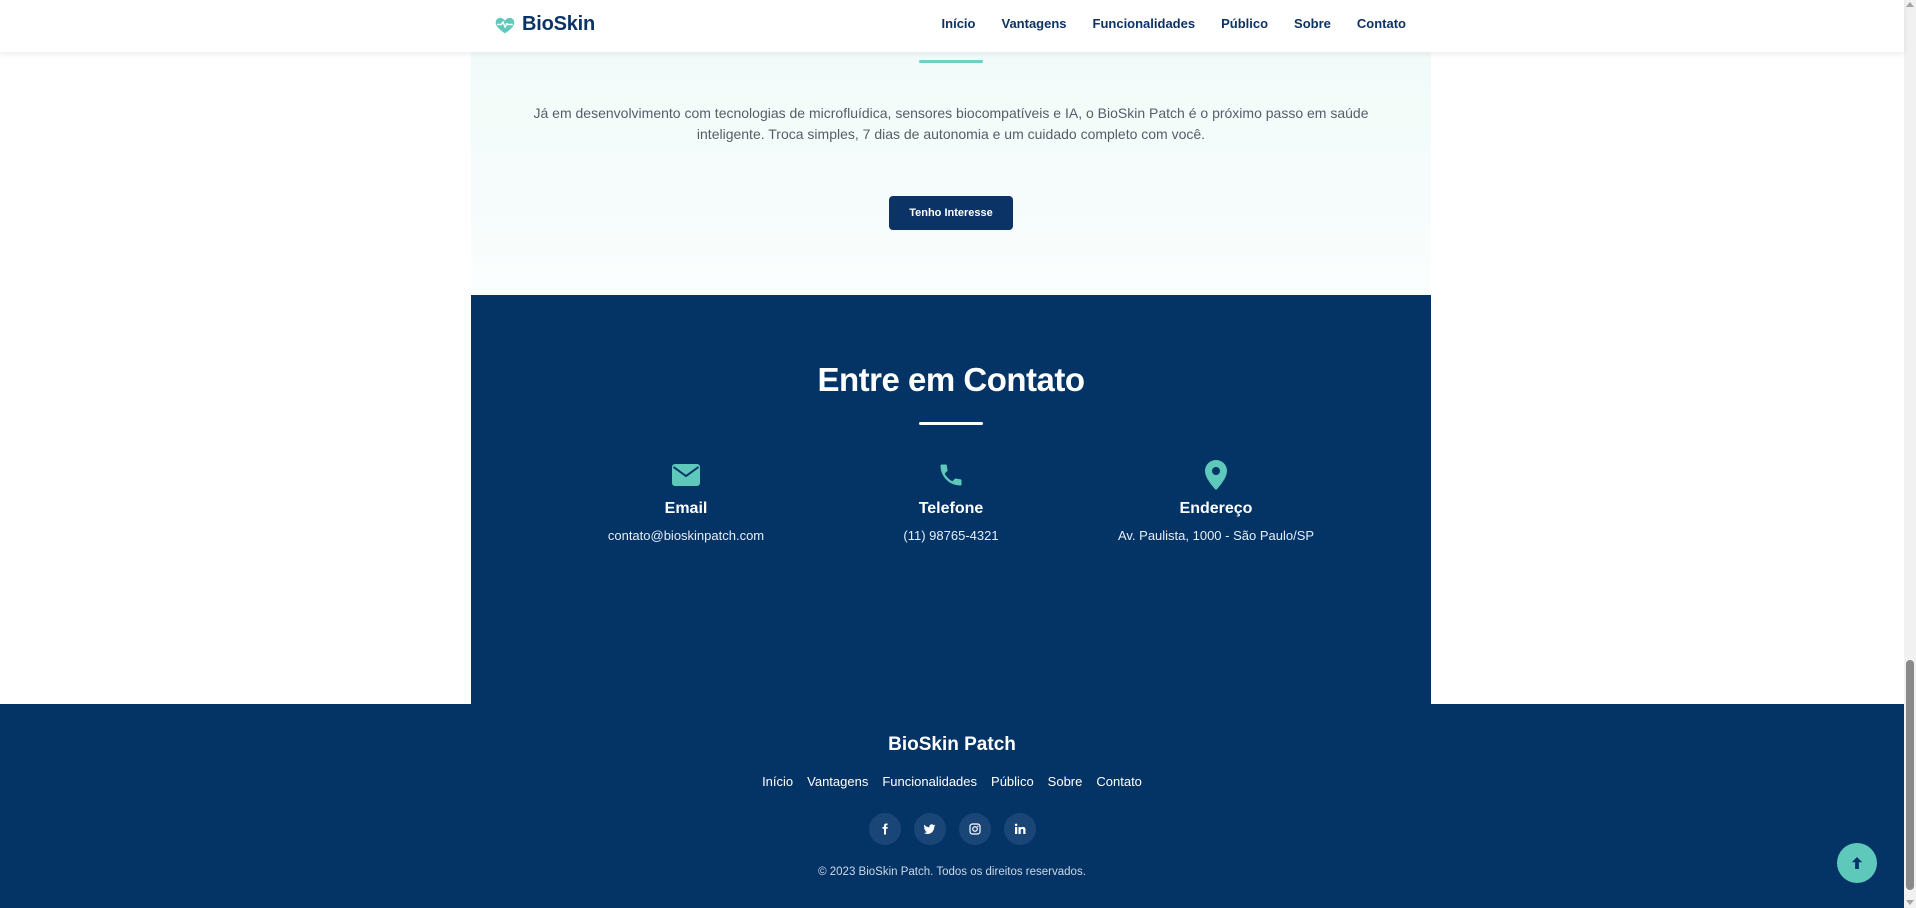 The width and height of the screenshot is (1916, 908). Describe the element at coordinates (1312, 23) in the screenshot. I see `nav-sobre: Sobre` at that location.